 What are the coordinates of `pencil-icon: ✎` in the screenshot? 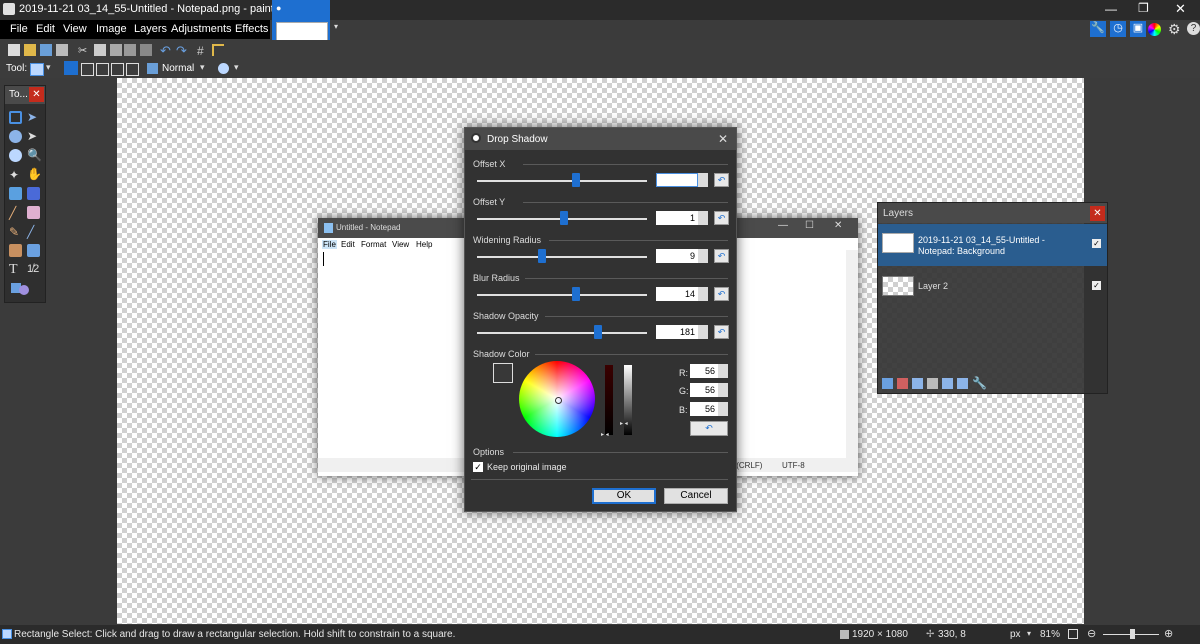 It's located at (15, 232).